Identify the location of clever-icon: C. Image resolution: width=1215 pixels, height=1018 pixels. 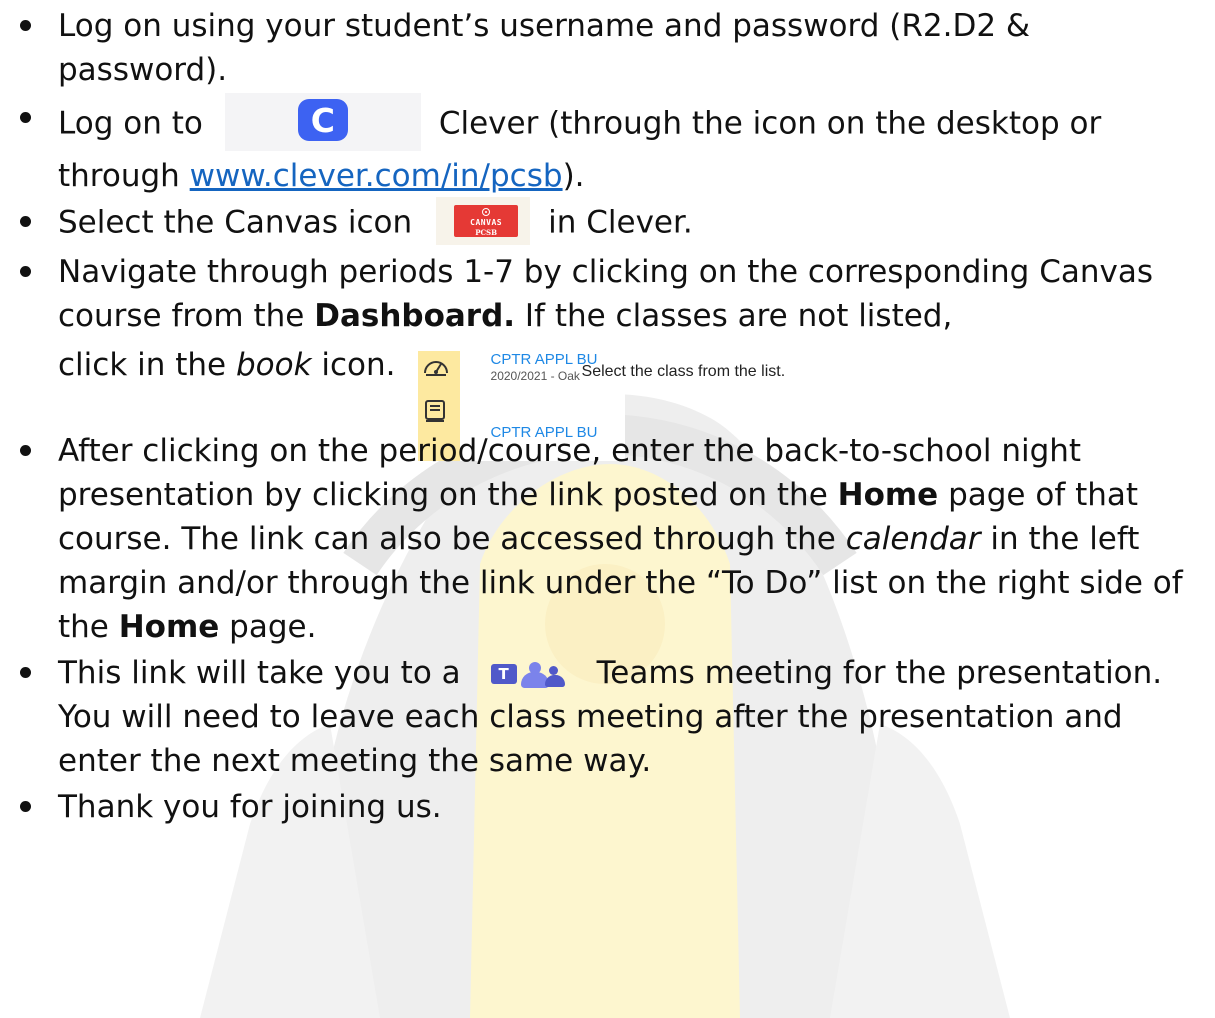
(322, 120).